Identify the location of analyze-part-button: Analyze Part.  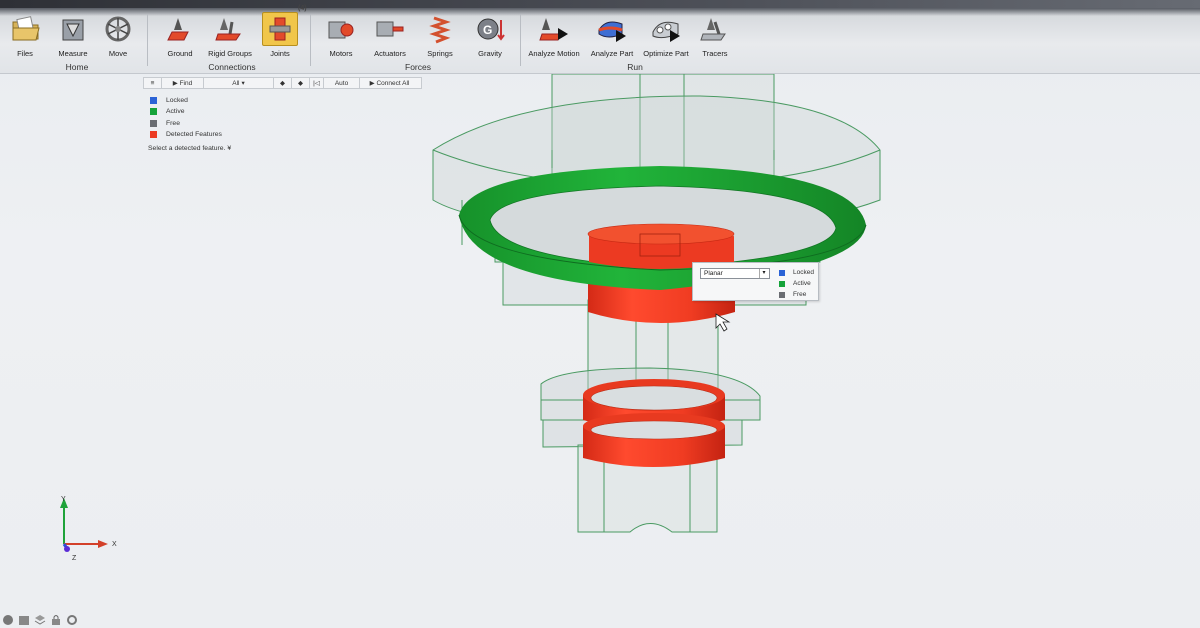
(612, 37).